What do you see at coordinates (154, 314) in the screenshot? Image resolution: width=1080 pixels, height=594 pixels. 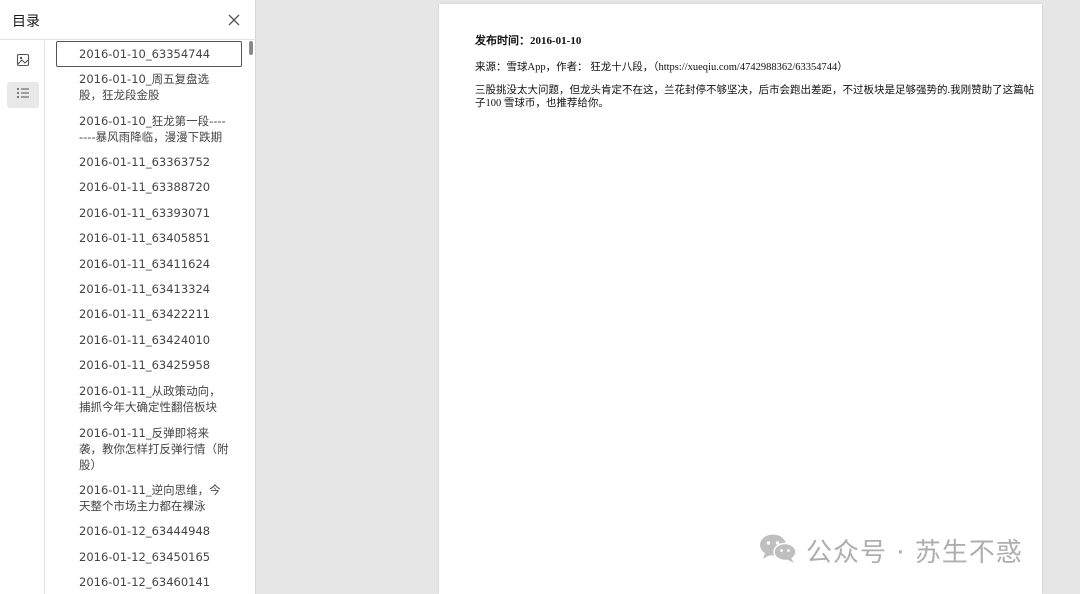 I see `toc-item: 2016-01-11_63422211` at bounding box center [154, 314].